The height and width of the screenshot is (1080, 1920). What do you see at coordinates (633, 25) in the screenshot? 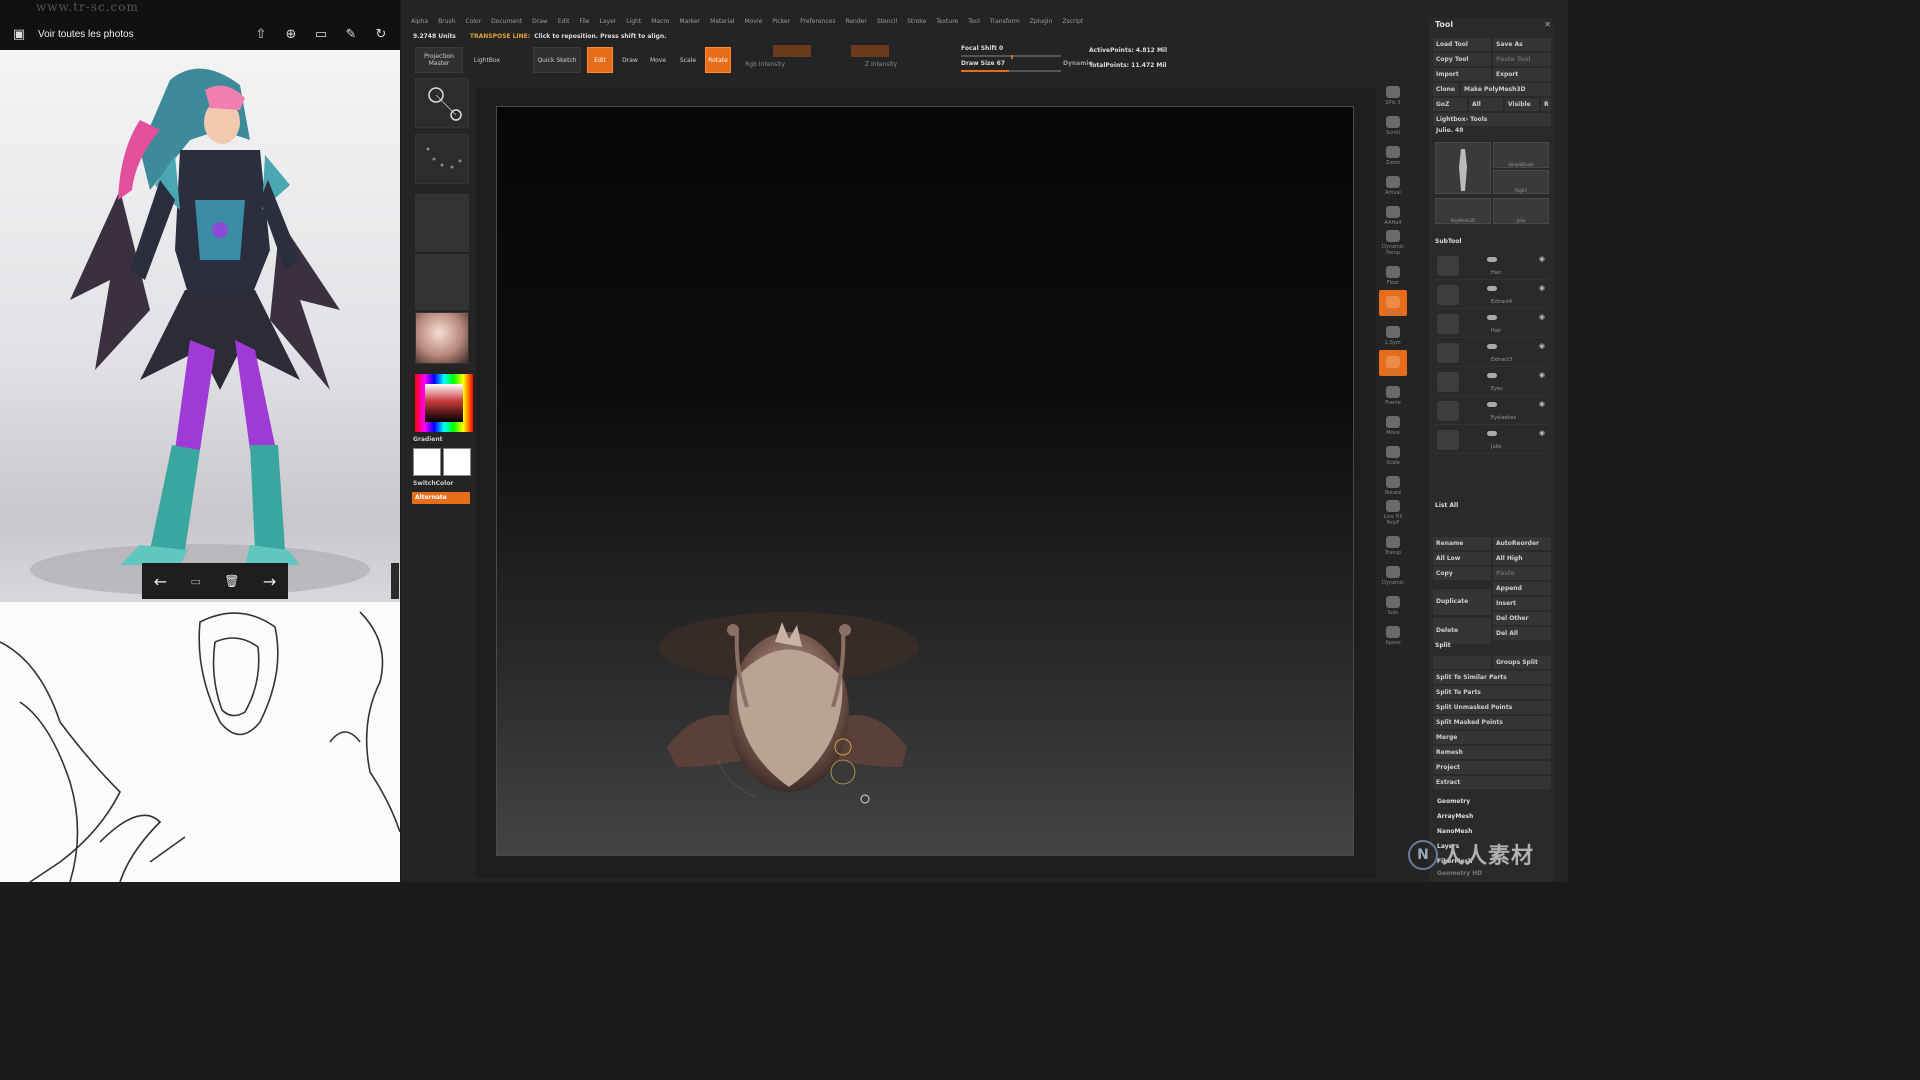
I see `menu-light: Light` at bounding box center [633, 25].